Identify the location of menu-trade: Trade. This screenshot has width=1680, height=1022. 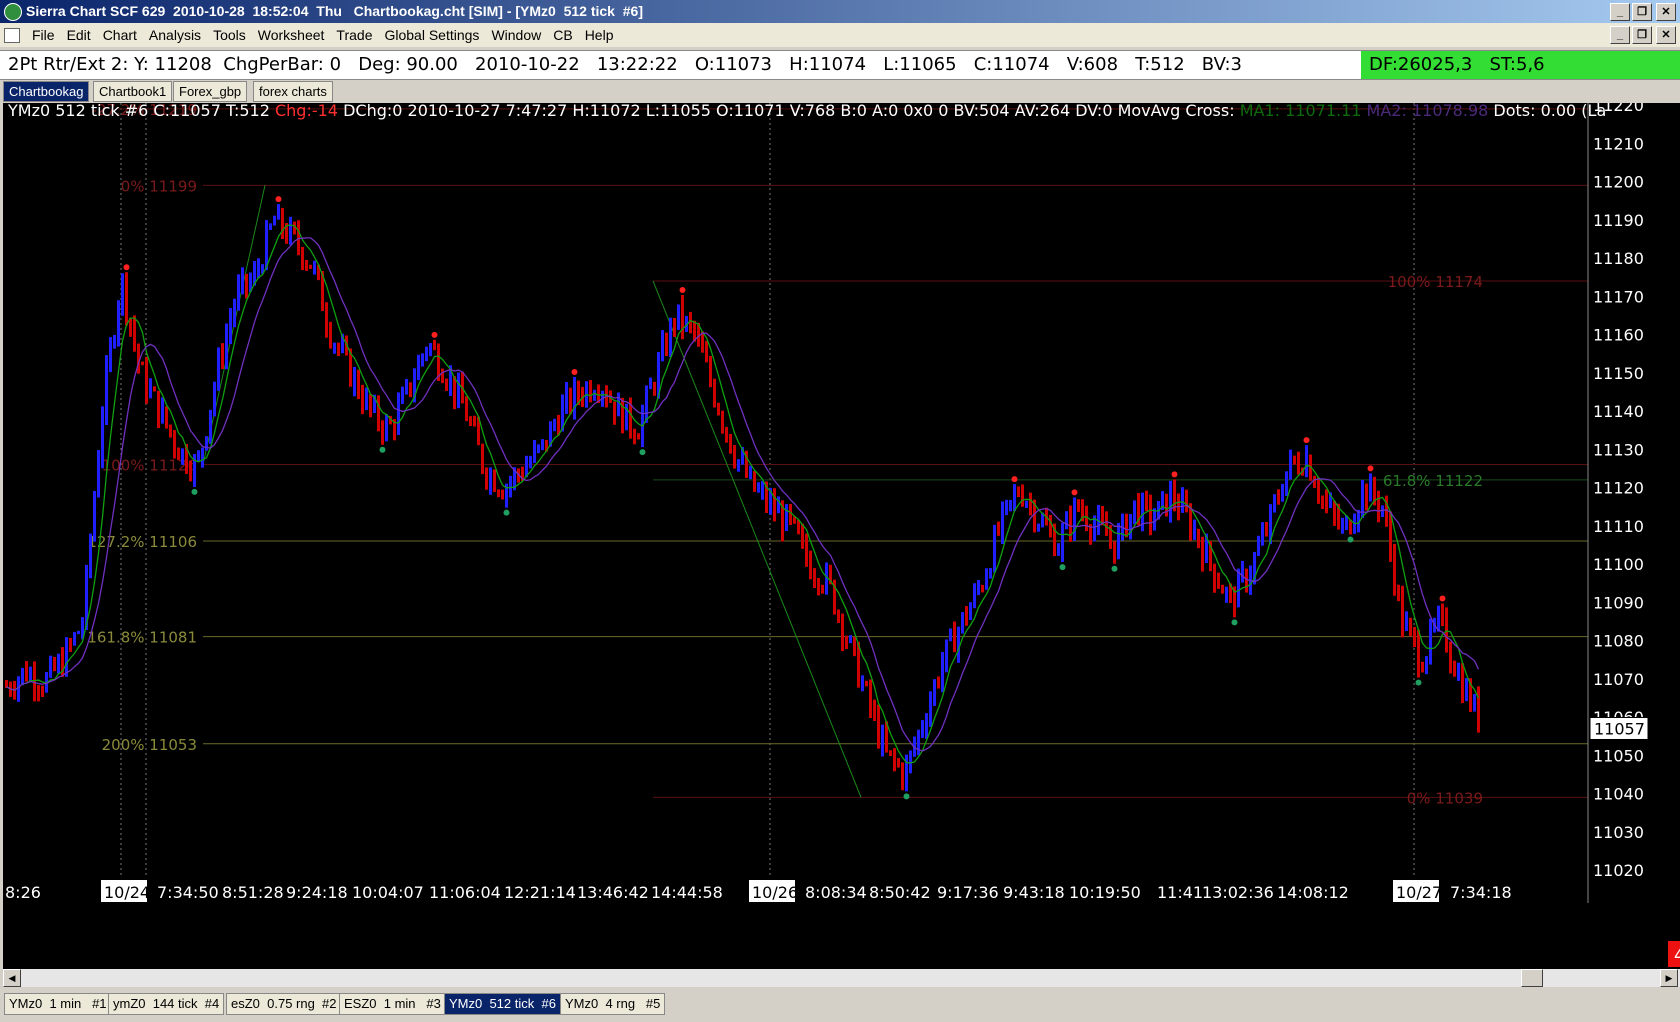
(356, 35).